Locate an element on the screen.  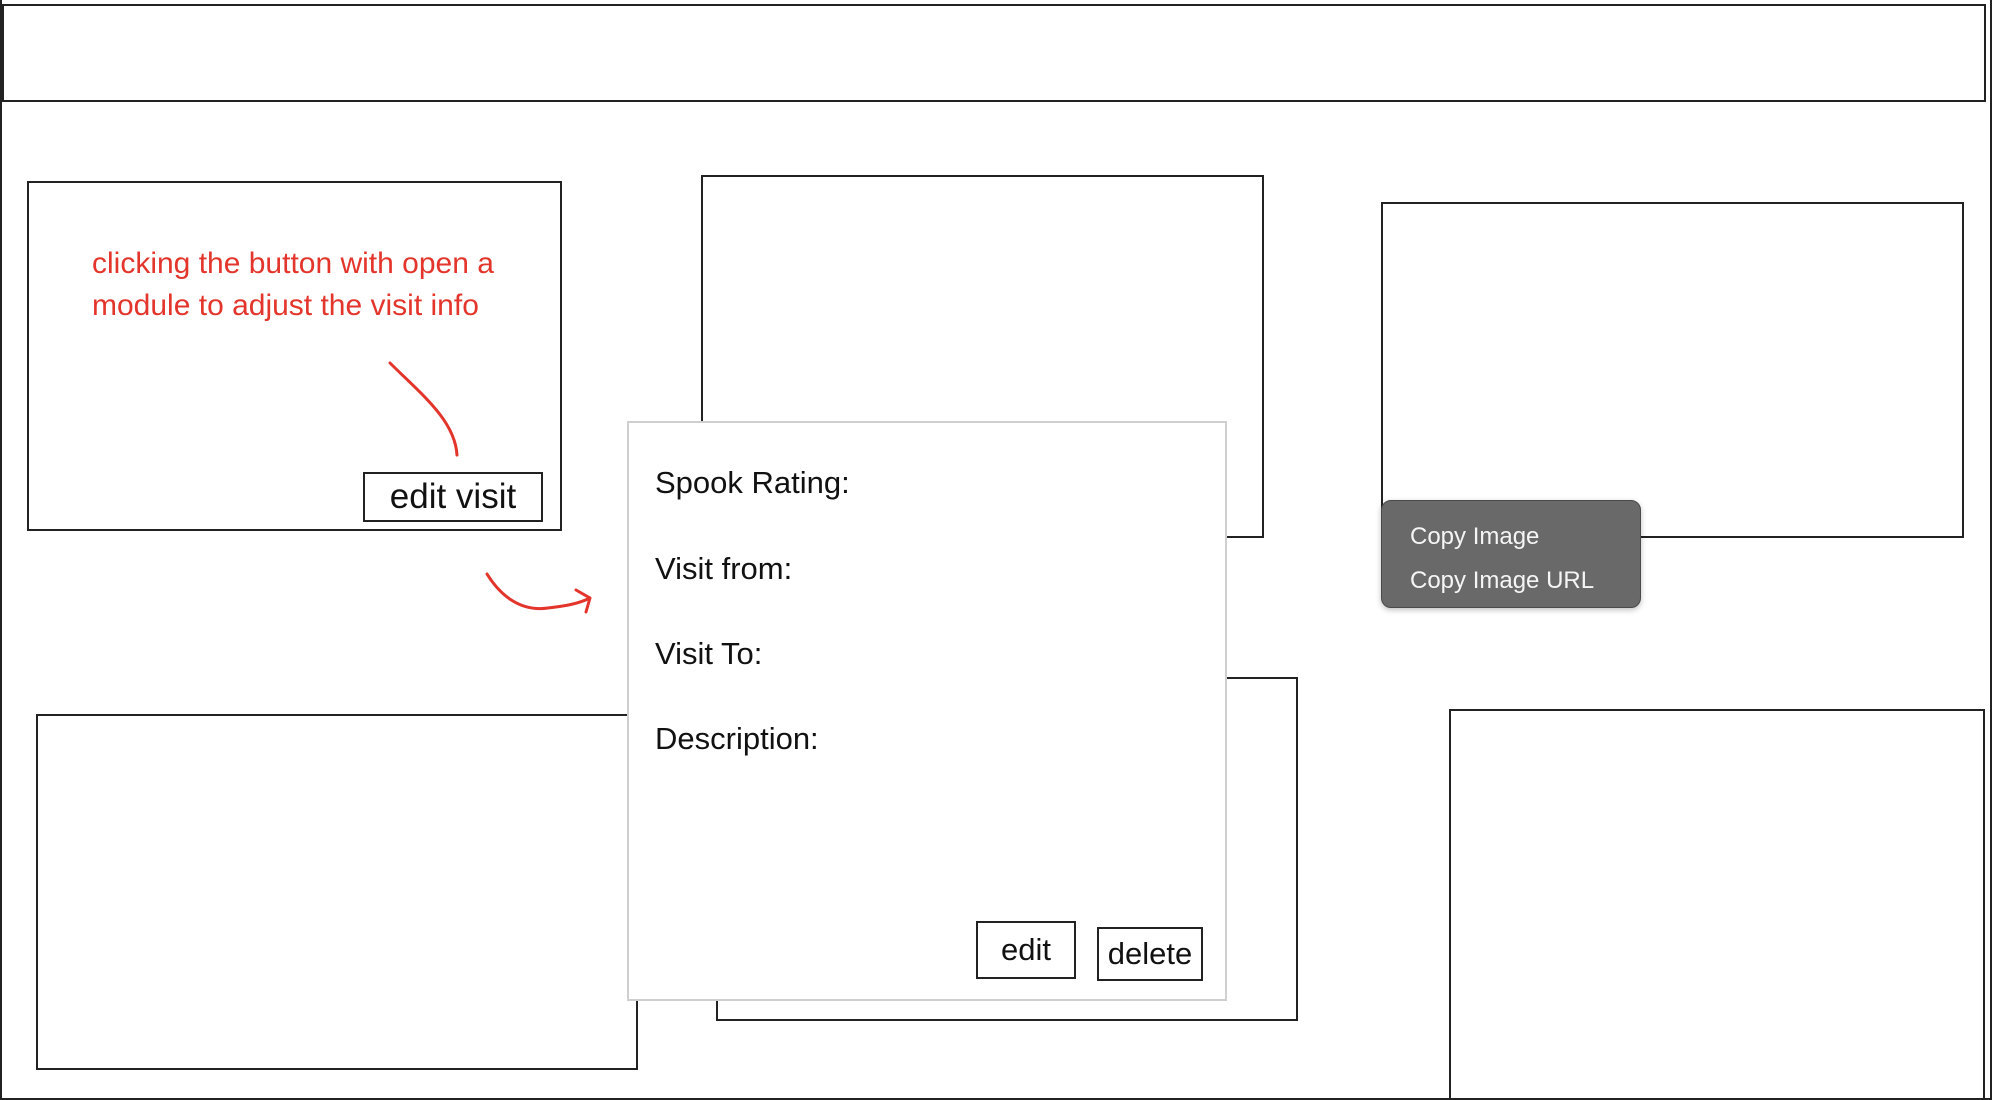
header-bar is located at coordinates (994, 53).